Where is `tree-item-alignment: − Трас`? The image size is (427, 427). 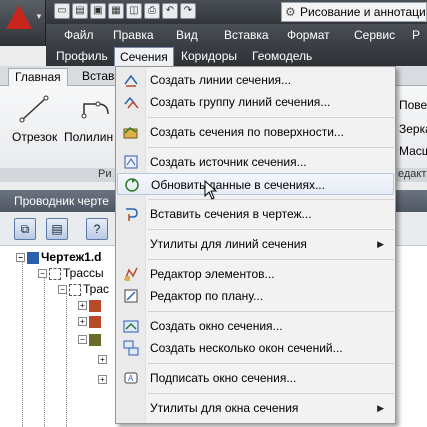
tree-item-alignment: − Трас is located at coordinates (83, 289).